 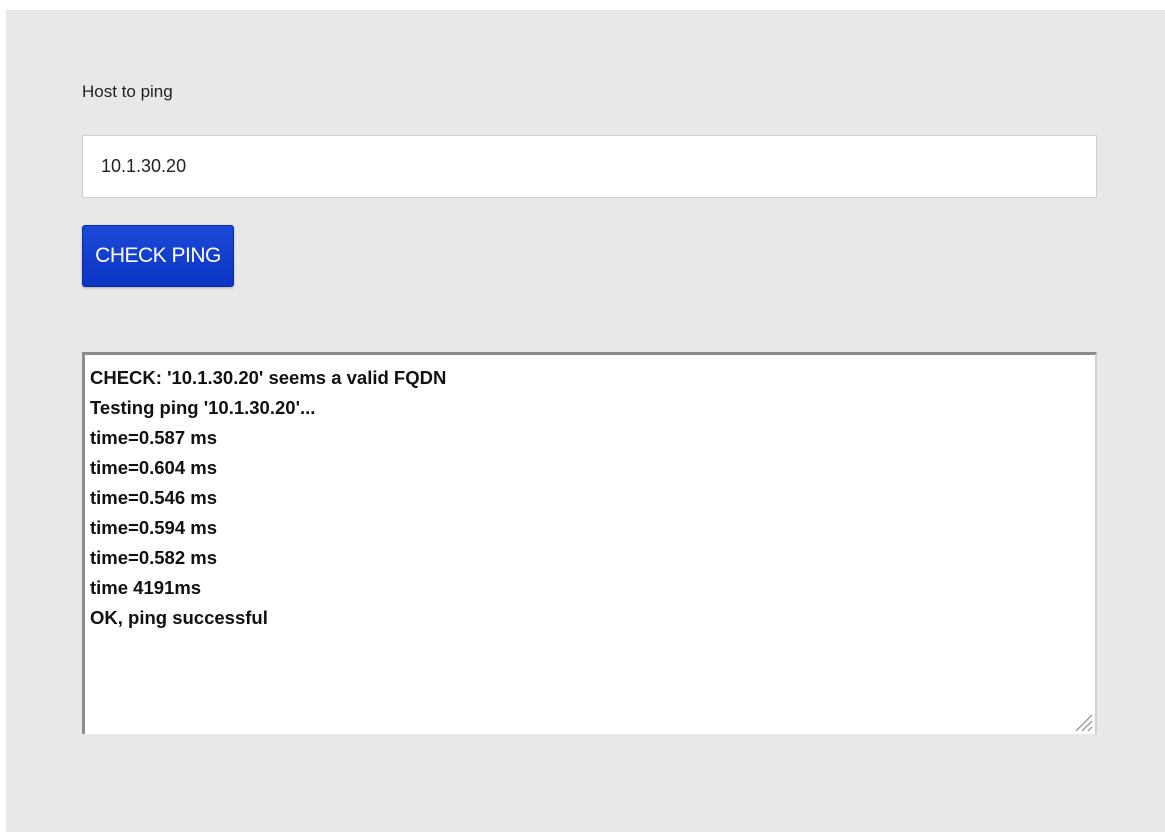 I want to click on output-line: time=0.604 ms, so click(x=154, y=467).